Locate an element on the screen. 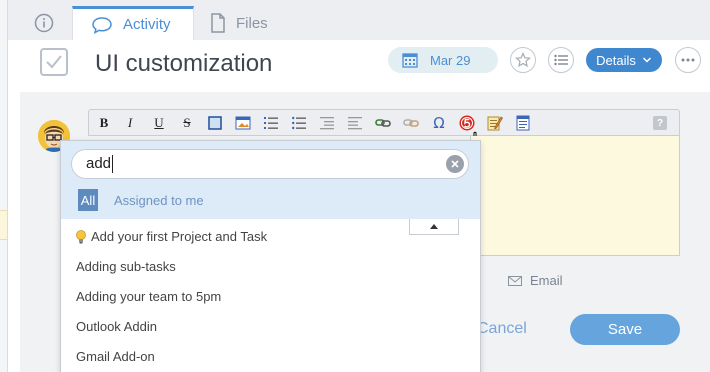 The image size is (710, 372). insert-5pm-link-button is located at coordinates (467, 123).